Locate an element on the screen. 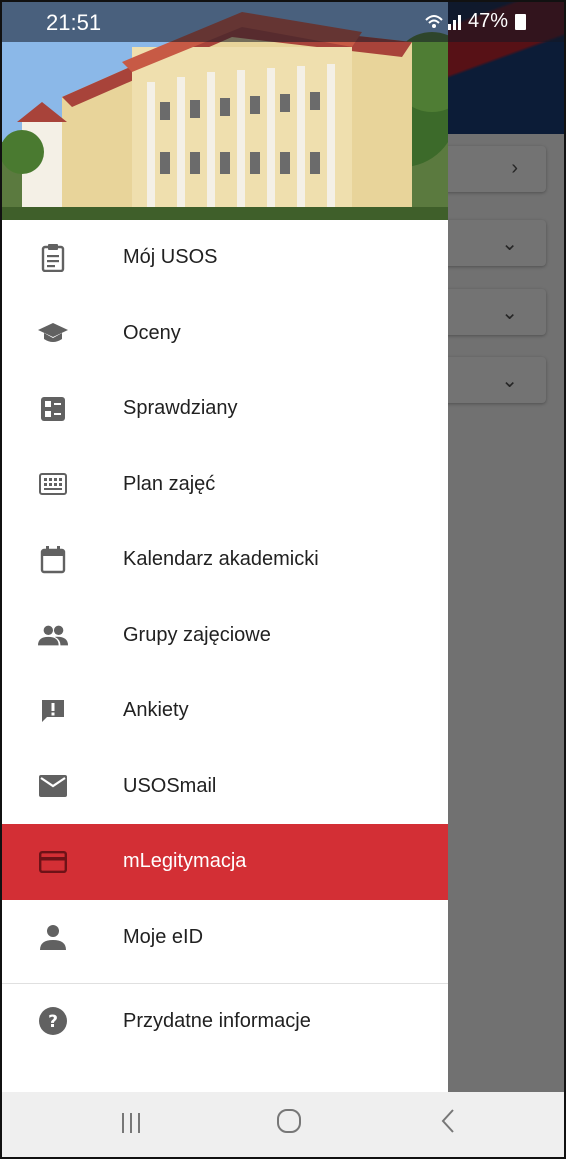 The width and height of the screenshot is (566, 1159). recent-apps-icon is located at coordinates (131, 1125).